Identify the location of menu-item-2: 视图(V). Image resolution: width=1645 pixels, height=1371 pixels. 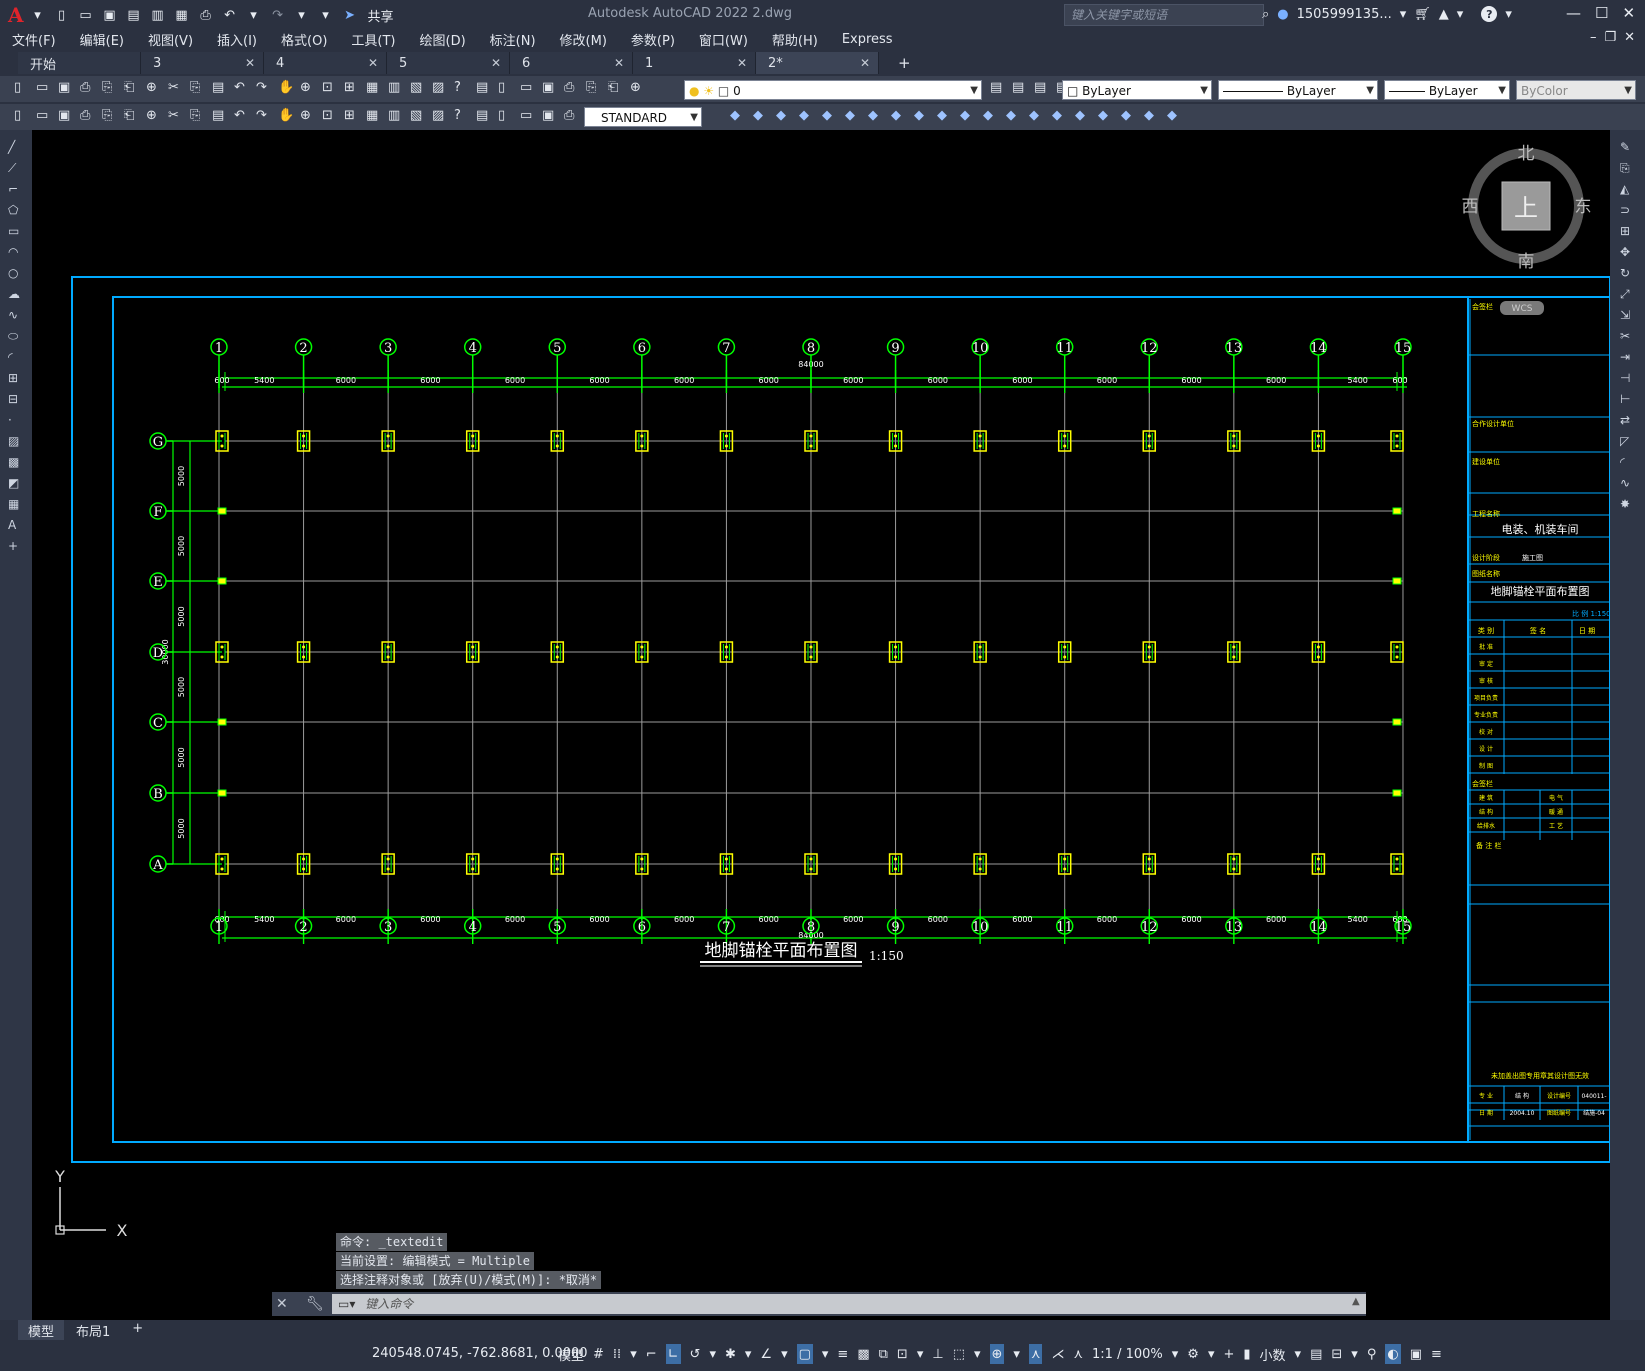
(170, 39).